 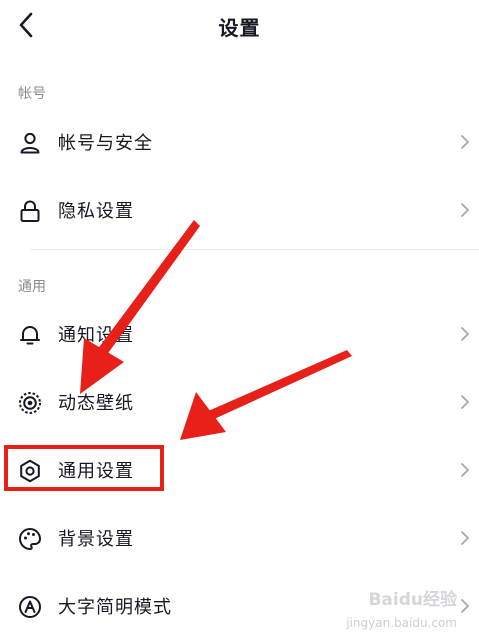 I want to click on menu-item-dynamic-wallpaper: 动态壁纸, so click(x=239, y=402).